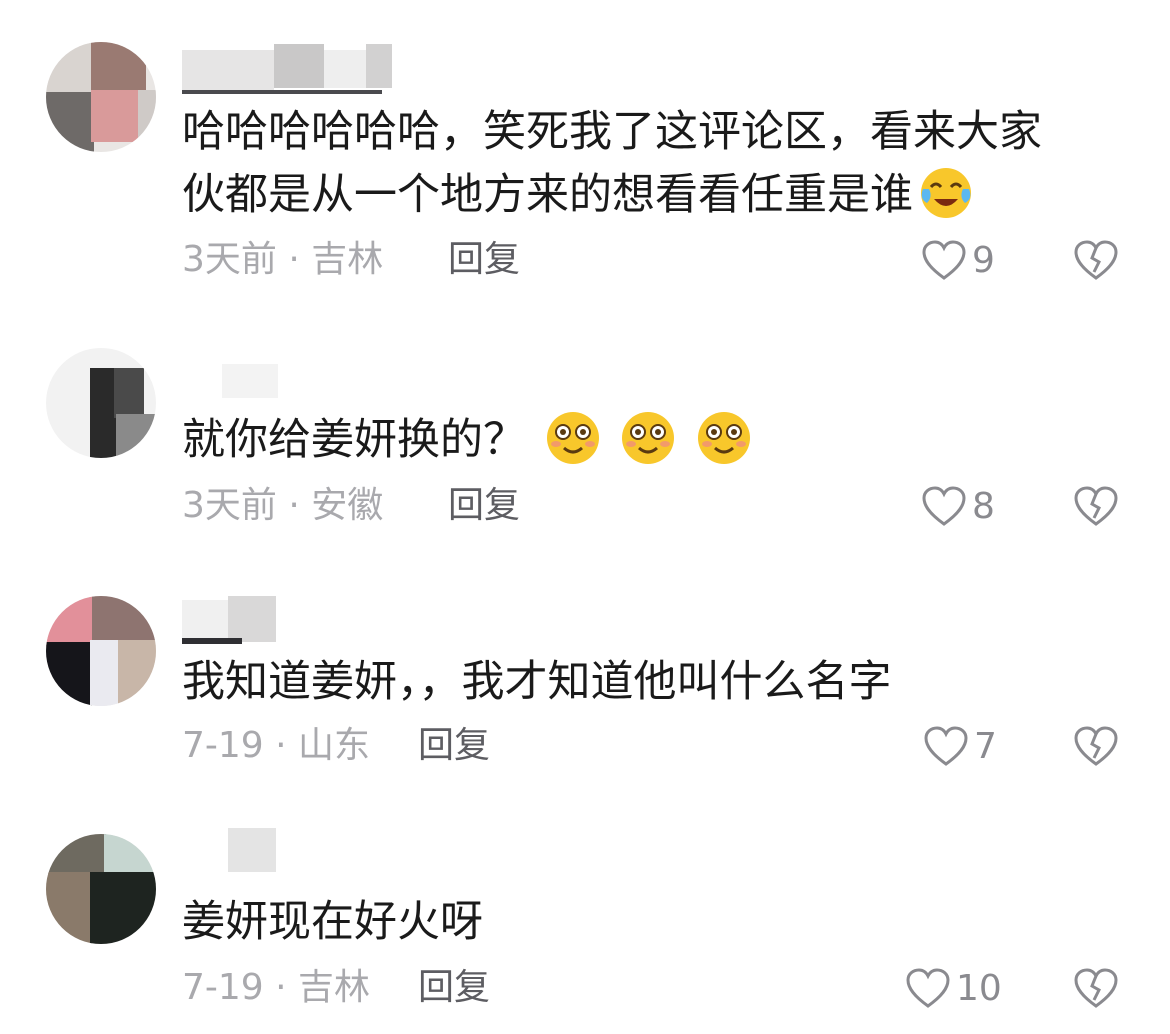 The height and width of the screenshot is (1034, 1170). What do you see at coordinates (946, 193) in the screenshot?
I see `crying-laughing-emoji-icon` at bounding box center [946, 193].